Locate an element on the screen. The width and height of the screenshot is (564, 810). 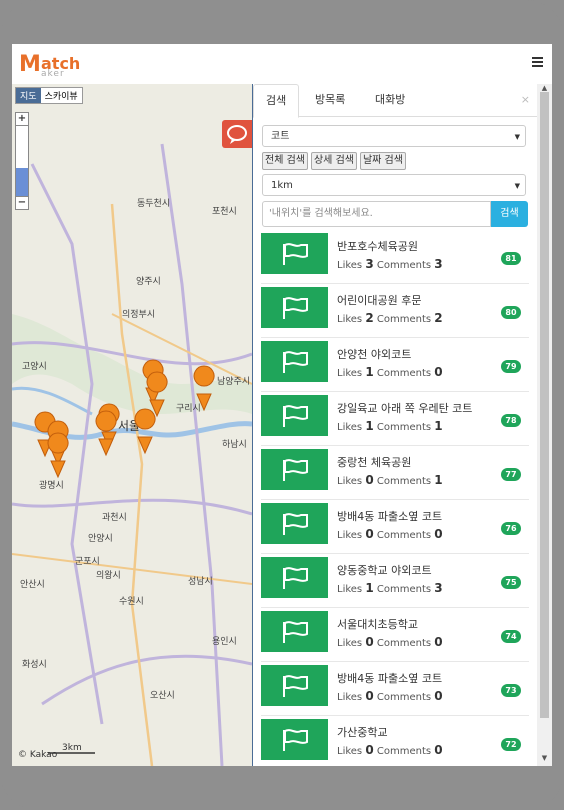
detail-search-button: 상세 검색 is located at coordinates (333, 161).